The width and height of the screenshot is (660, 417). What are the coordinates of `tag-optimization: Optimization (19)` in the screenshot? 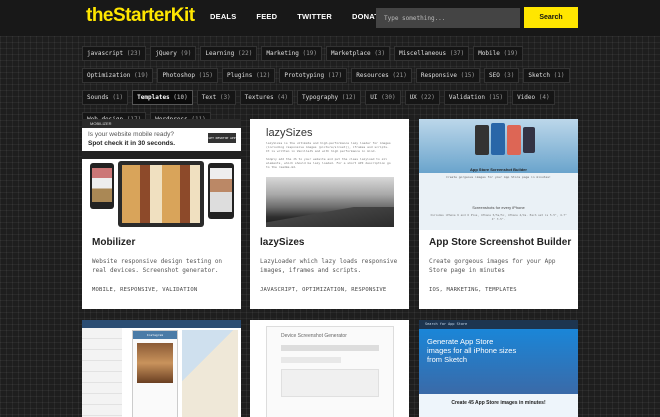 It's located at (118, 75).